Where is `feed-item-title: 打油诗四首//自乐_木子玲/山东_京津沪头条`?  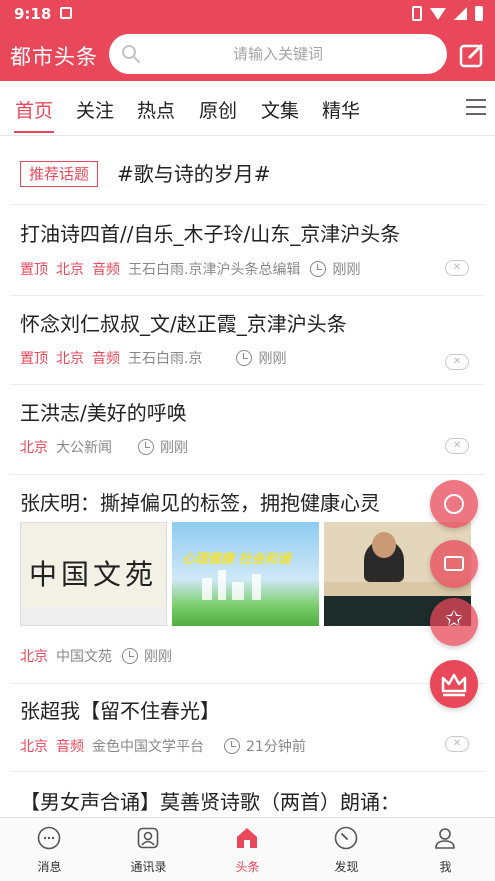 feed-item-title: 打油诗四首//自乐_木子玲/山东_京津沪头条 is located at coordinates (210, 234).